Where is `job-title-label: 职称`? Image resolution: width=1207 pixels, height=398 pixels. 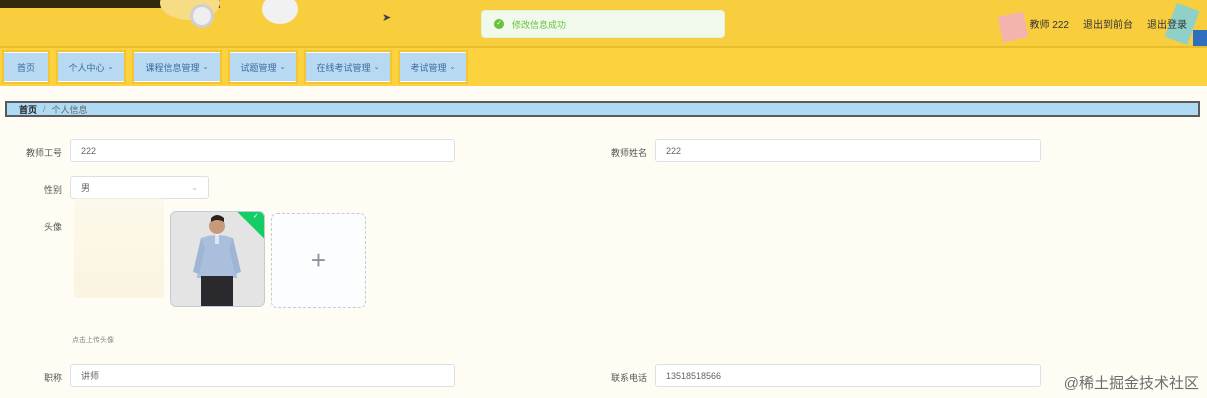
job-title-label: 职称 is located at coordinates (52, 378).